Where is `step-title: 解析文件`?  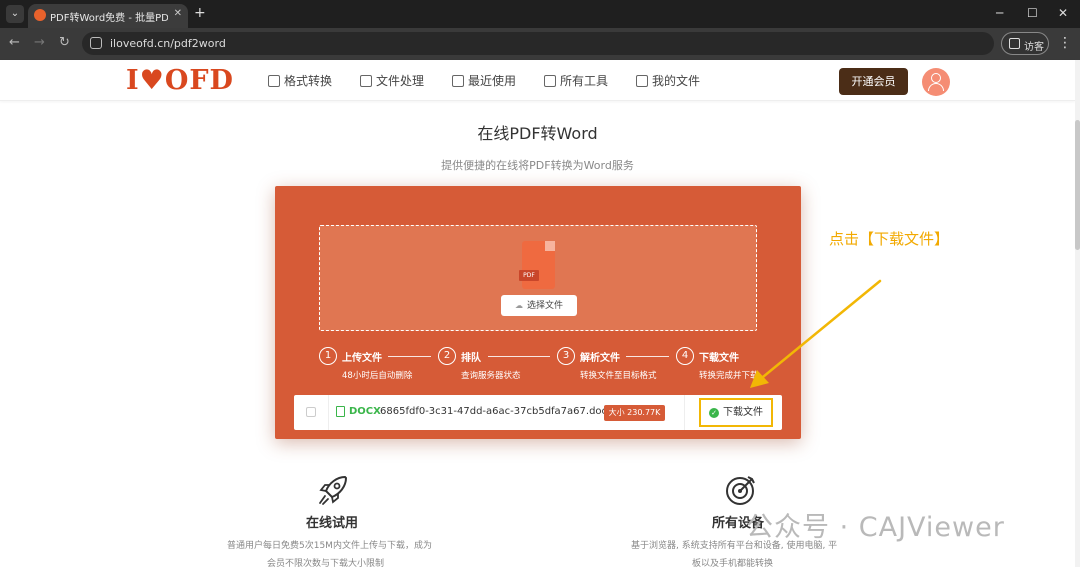
step-title: 解析文件 is located at coordinates (600, 358).